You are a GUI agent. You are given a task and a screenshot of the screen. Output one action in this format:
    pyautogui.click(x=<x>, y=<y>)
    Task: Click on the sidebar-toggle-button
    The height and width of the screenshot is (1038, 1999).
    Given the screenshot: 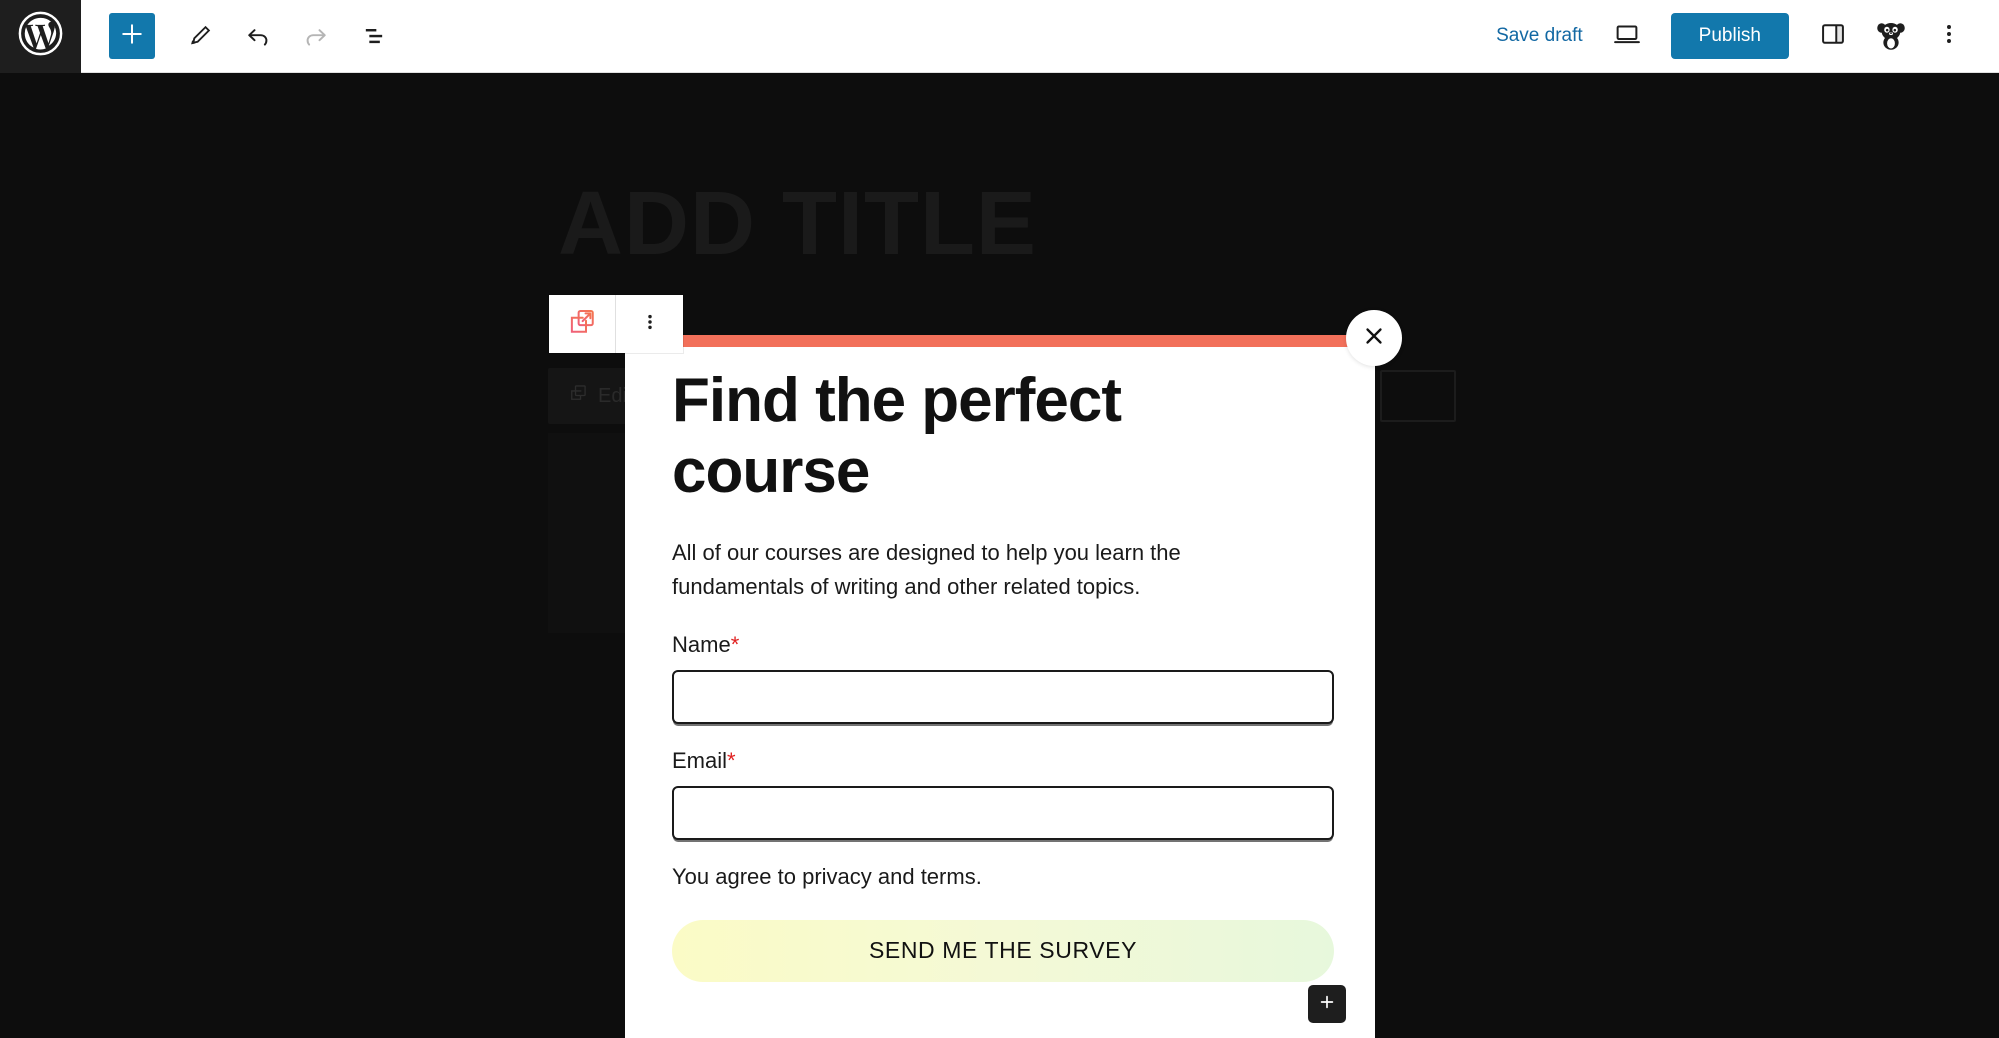 What is the action you would take?
    pyautogui.click(x=1833, y=36)
    